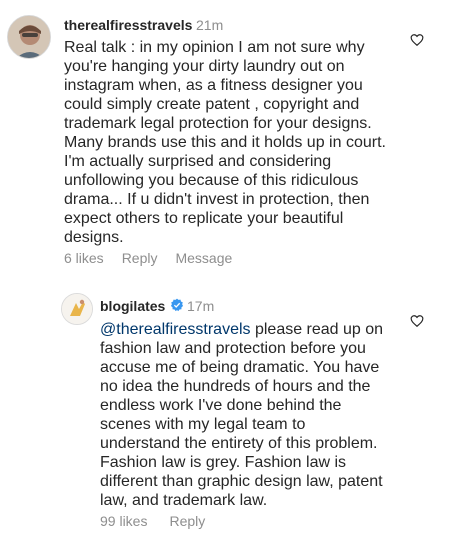 The width and height of the screenshot is (450, 540). Describe the element at coordinates (84, 258) in the screenshot. I see `likes-count: 6 likes` at that location.